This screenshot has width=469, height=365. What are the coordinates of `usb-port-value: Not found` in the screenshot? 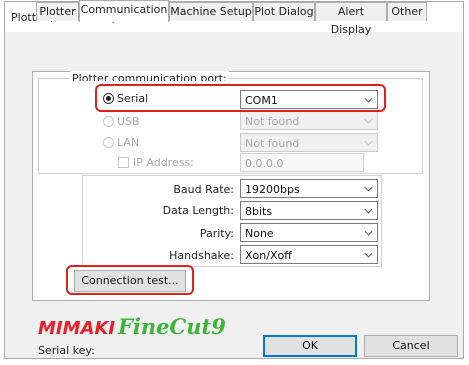 It's located at (272, 121).